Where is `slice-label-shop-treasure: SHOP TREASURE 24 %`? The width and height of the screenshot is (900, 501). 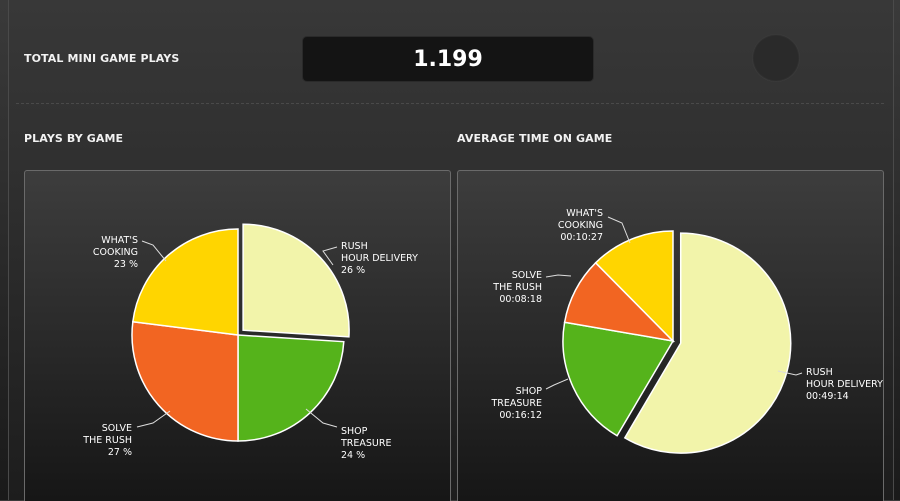
slice-label-shop-treasure: SHOP TREASURE 24 % is located at coordinates (366, 443).